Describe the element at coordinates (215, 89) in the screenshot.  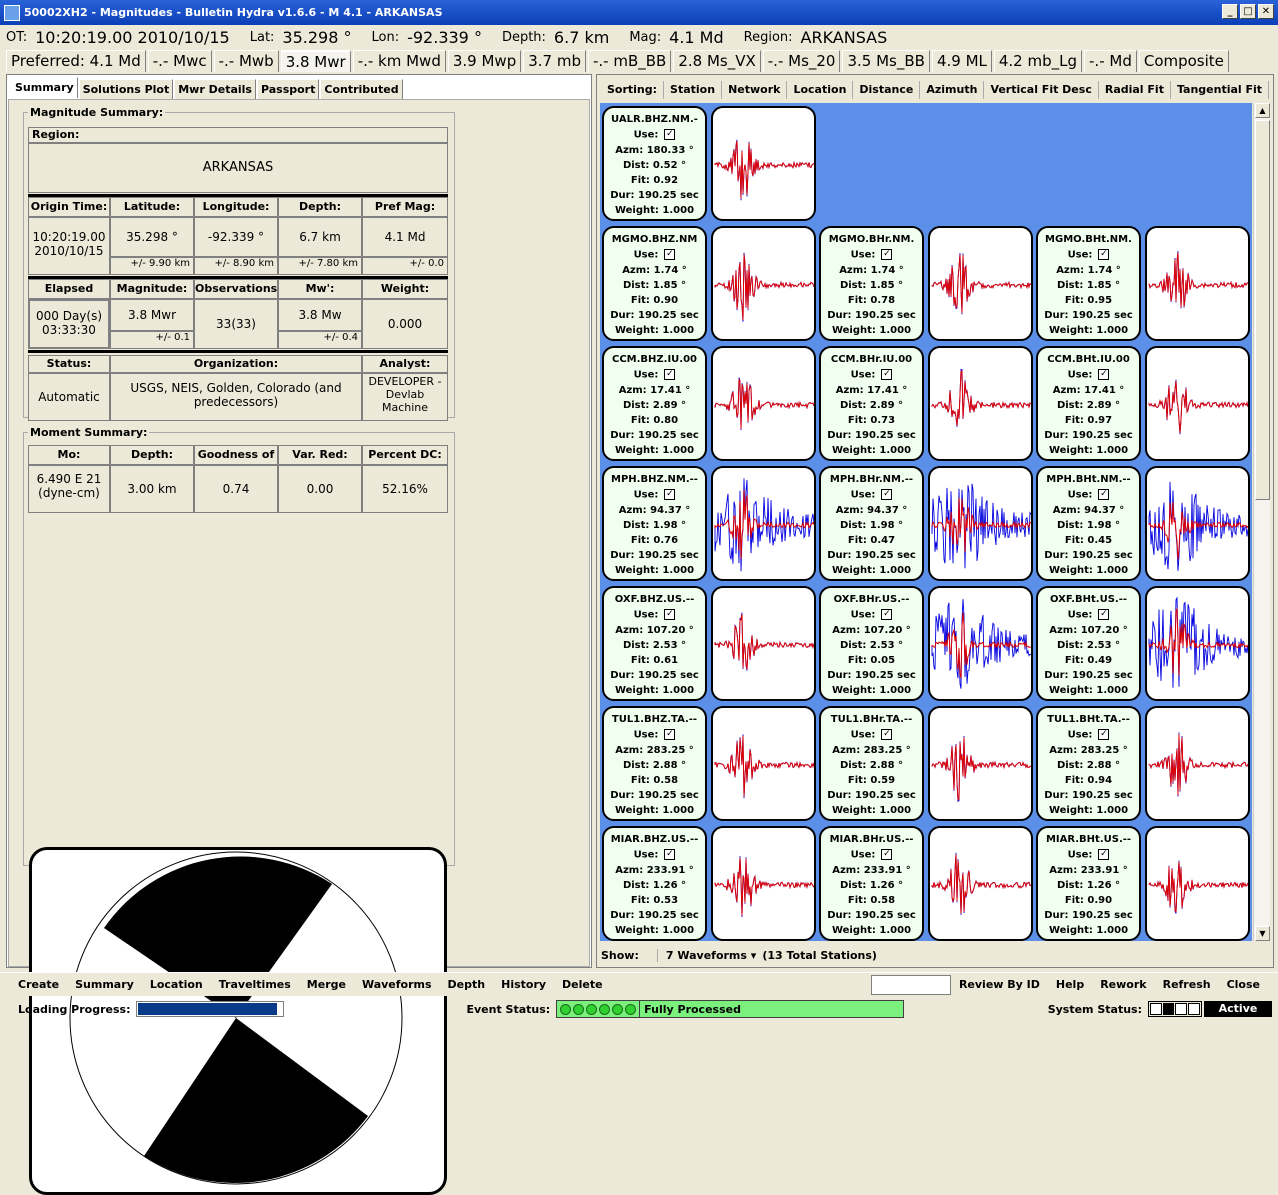
I see `tab-mwr-details: Mwr Details` at that location.